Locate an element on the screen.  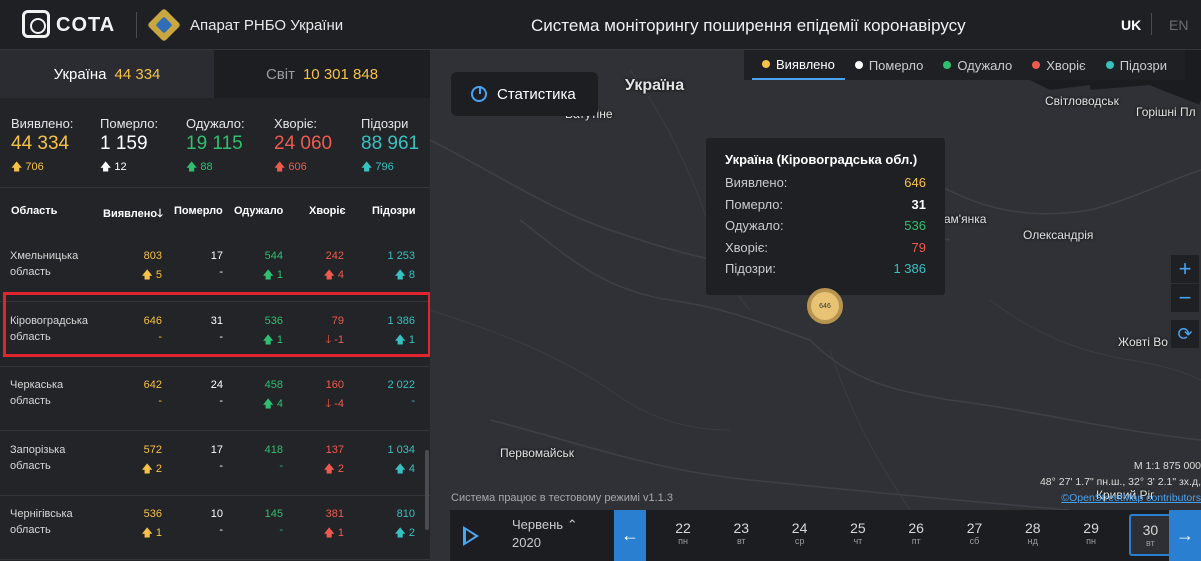
timeline-day: 30 вт is located at coordinates (1149, 535).